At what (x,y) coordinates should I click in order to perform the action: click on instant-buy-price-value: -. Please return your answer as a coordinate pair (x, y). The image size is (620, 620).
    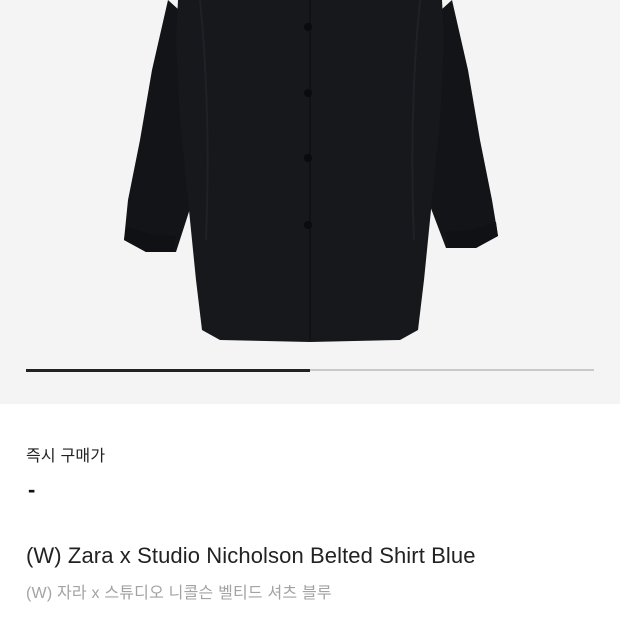
    Looking at the image, I should click on (32, 489).